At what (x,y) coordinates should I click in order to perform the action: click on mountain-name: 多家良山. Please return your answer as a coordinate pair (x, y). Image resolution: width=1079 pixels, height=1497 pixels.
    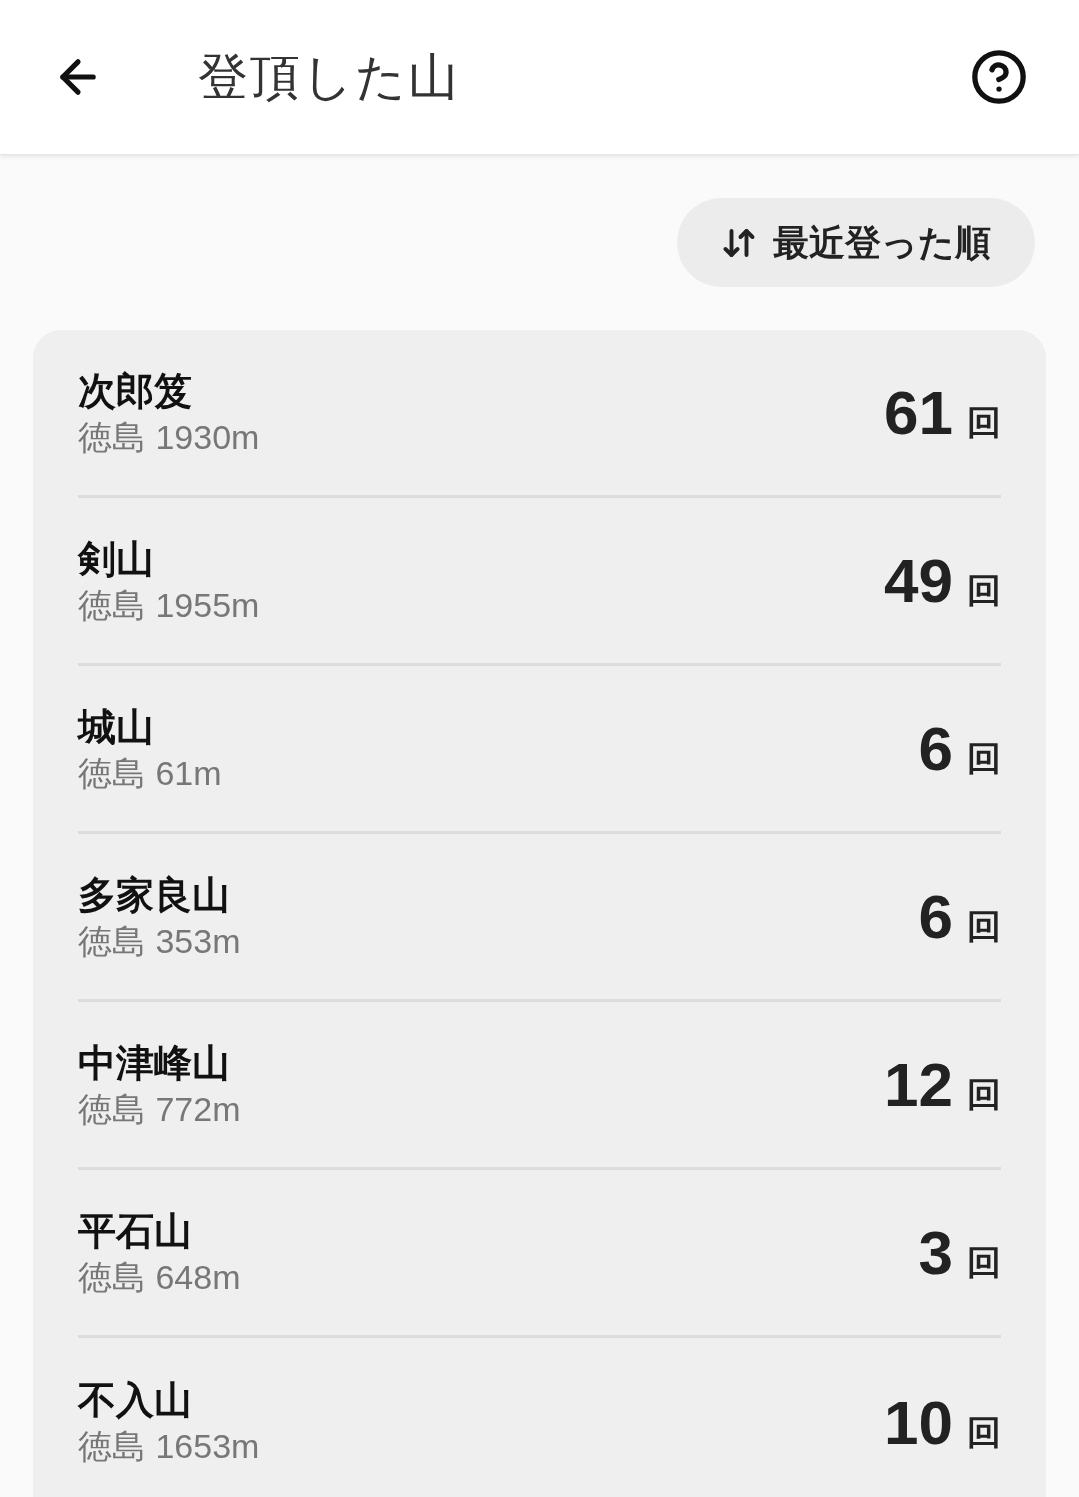
    Looking at the image, I should click on (154, 895).